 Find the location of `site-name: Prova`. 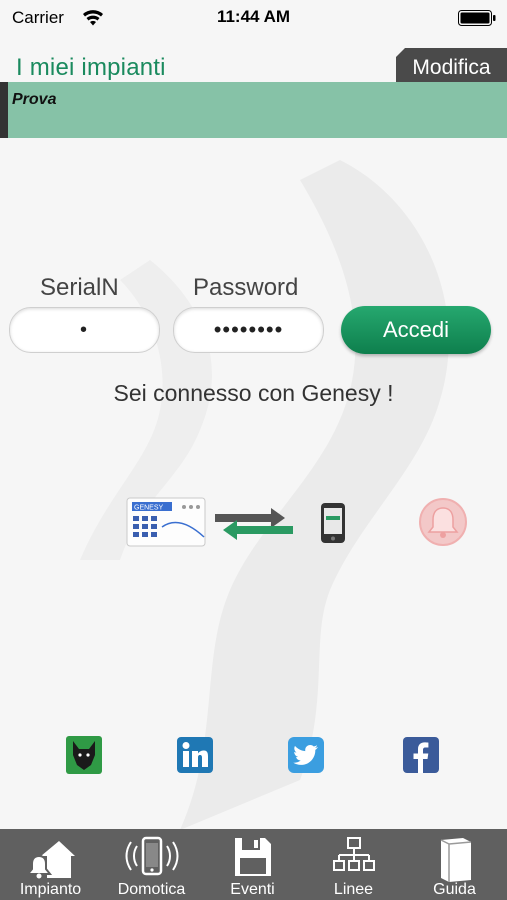

site-name: Prova is located at coordinates (34, 99).